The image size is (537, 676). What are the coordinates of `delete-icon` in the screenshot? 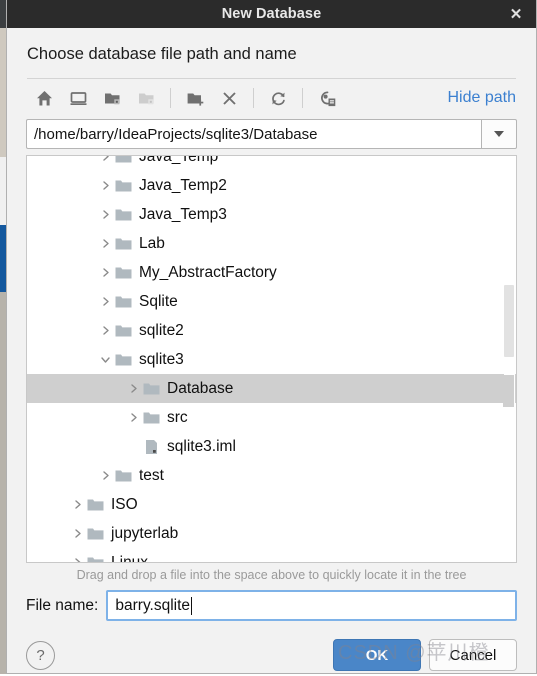 It's located at (229, 98).